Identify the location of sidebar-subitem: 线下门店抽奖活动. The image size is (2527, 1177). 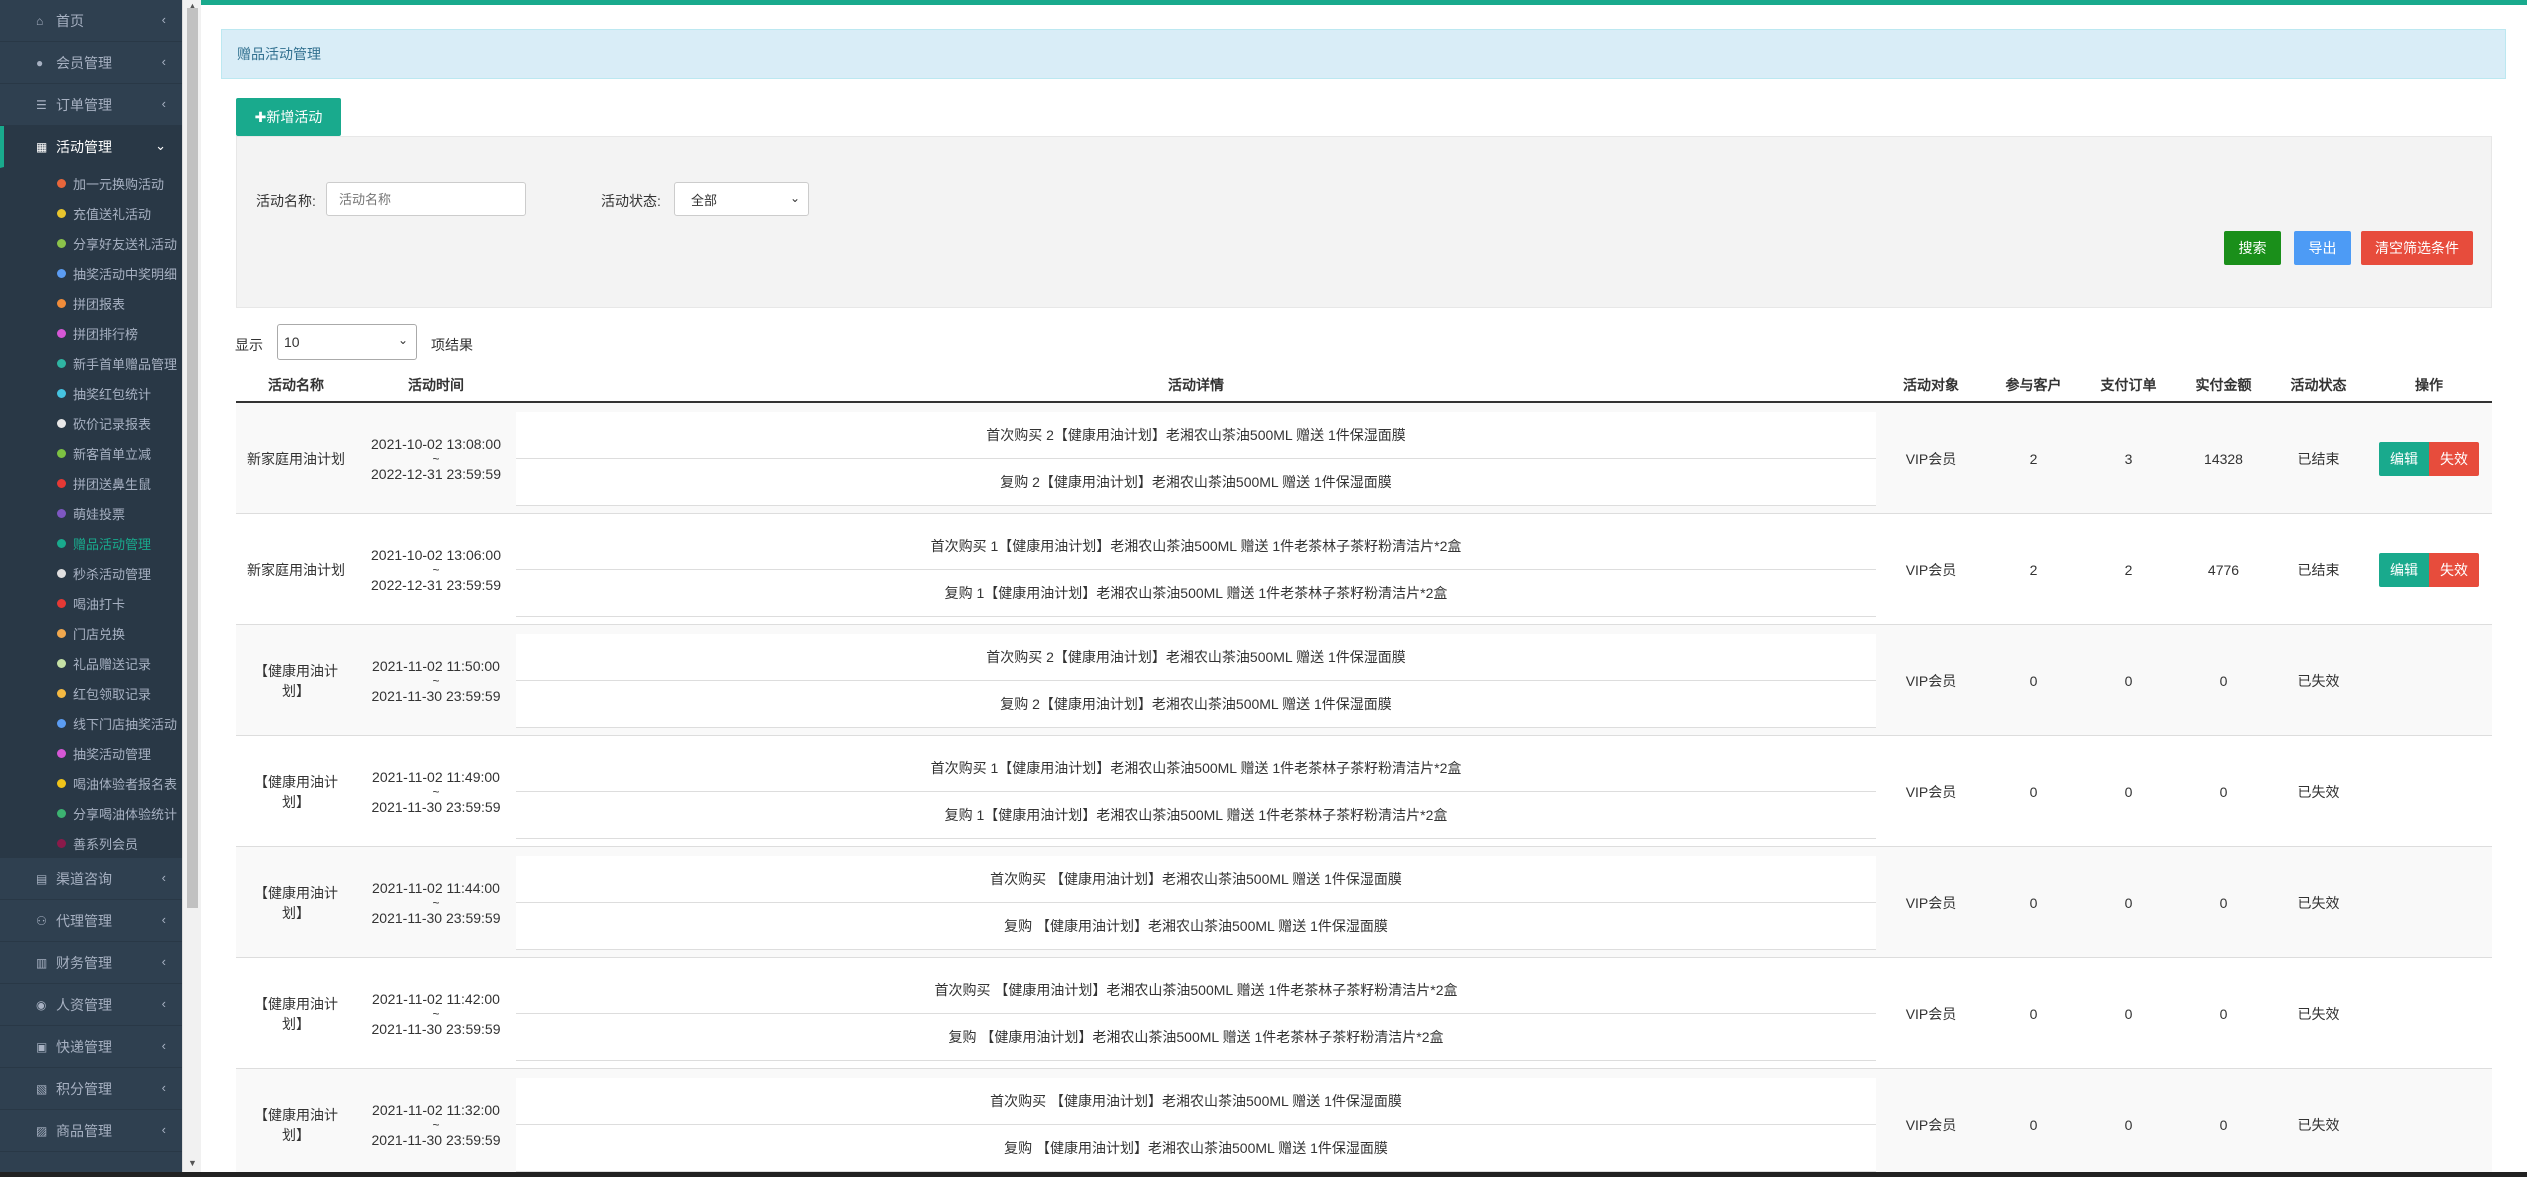
(91, 723).